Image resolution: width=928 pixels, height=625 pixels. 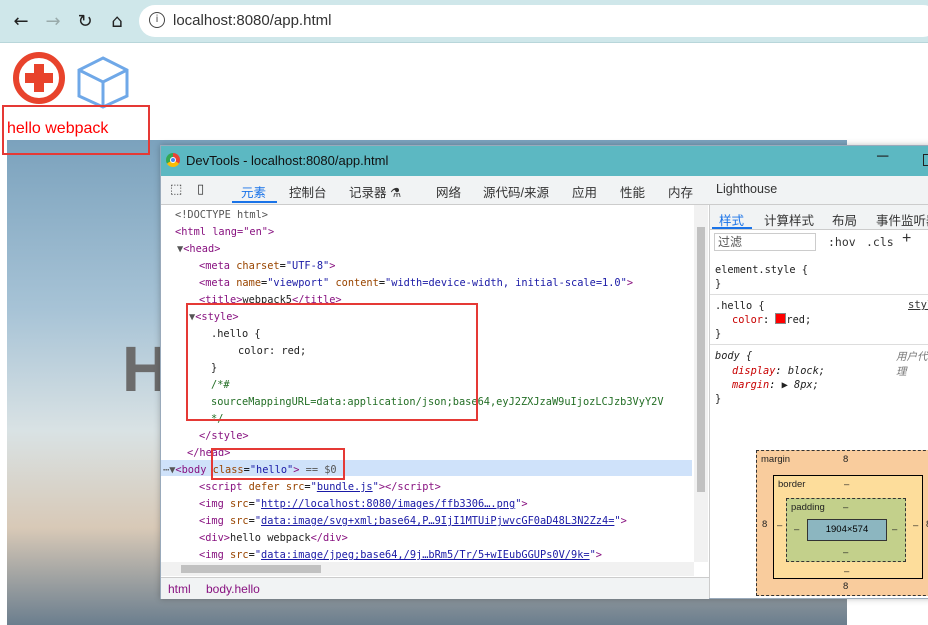 What do you see at coordinates (632, 191) in the screenshot?
I see `tab-performance: 性能` at bounding box center [632, 191].